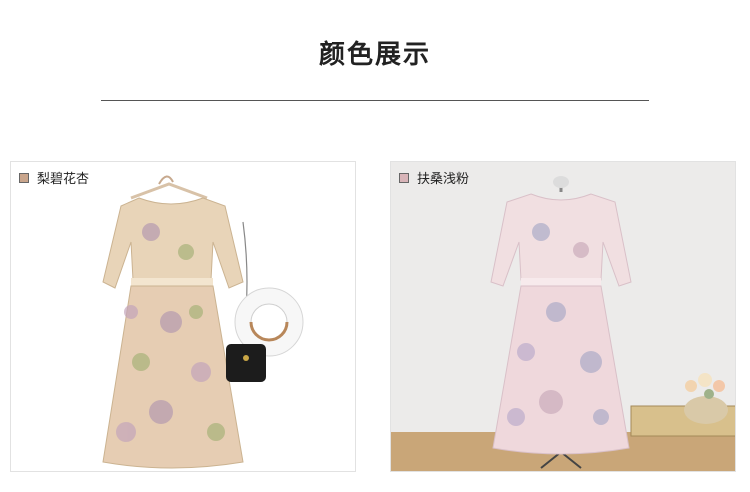  I want to click on hanger-hook-icon, so click(166, 180).